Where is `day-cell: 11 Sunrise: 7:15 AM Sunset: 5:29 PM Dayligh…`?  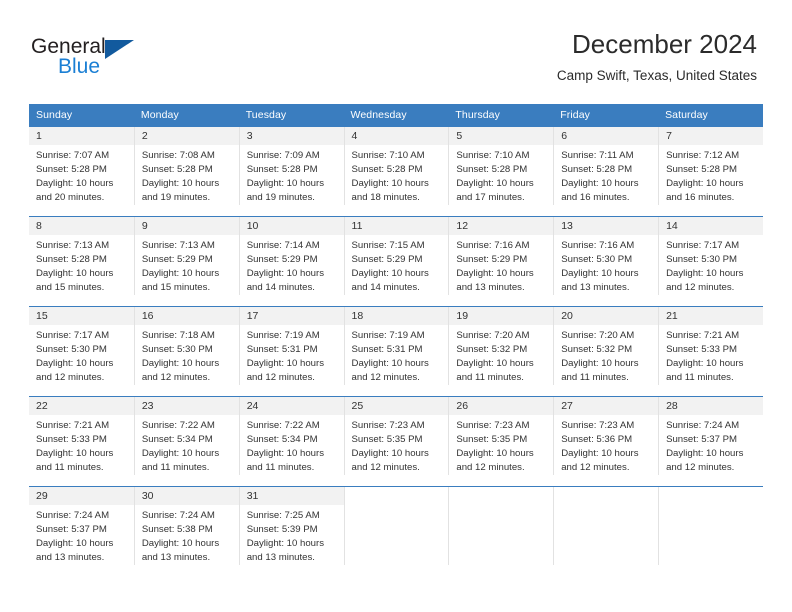
day-cell: 11 Sunrise: 7:15 AM Sunset: 5:29 PM Dayligh… is located at coordinates (396, 255).